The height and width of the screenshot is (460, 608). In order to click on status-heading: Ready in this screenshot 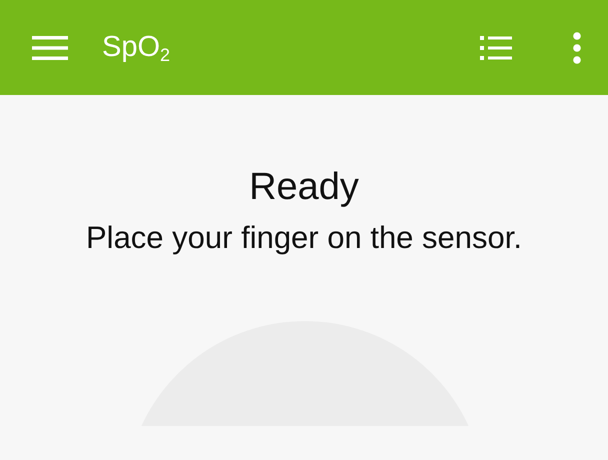, I will do `click(304, 187)`.